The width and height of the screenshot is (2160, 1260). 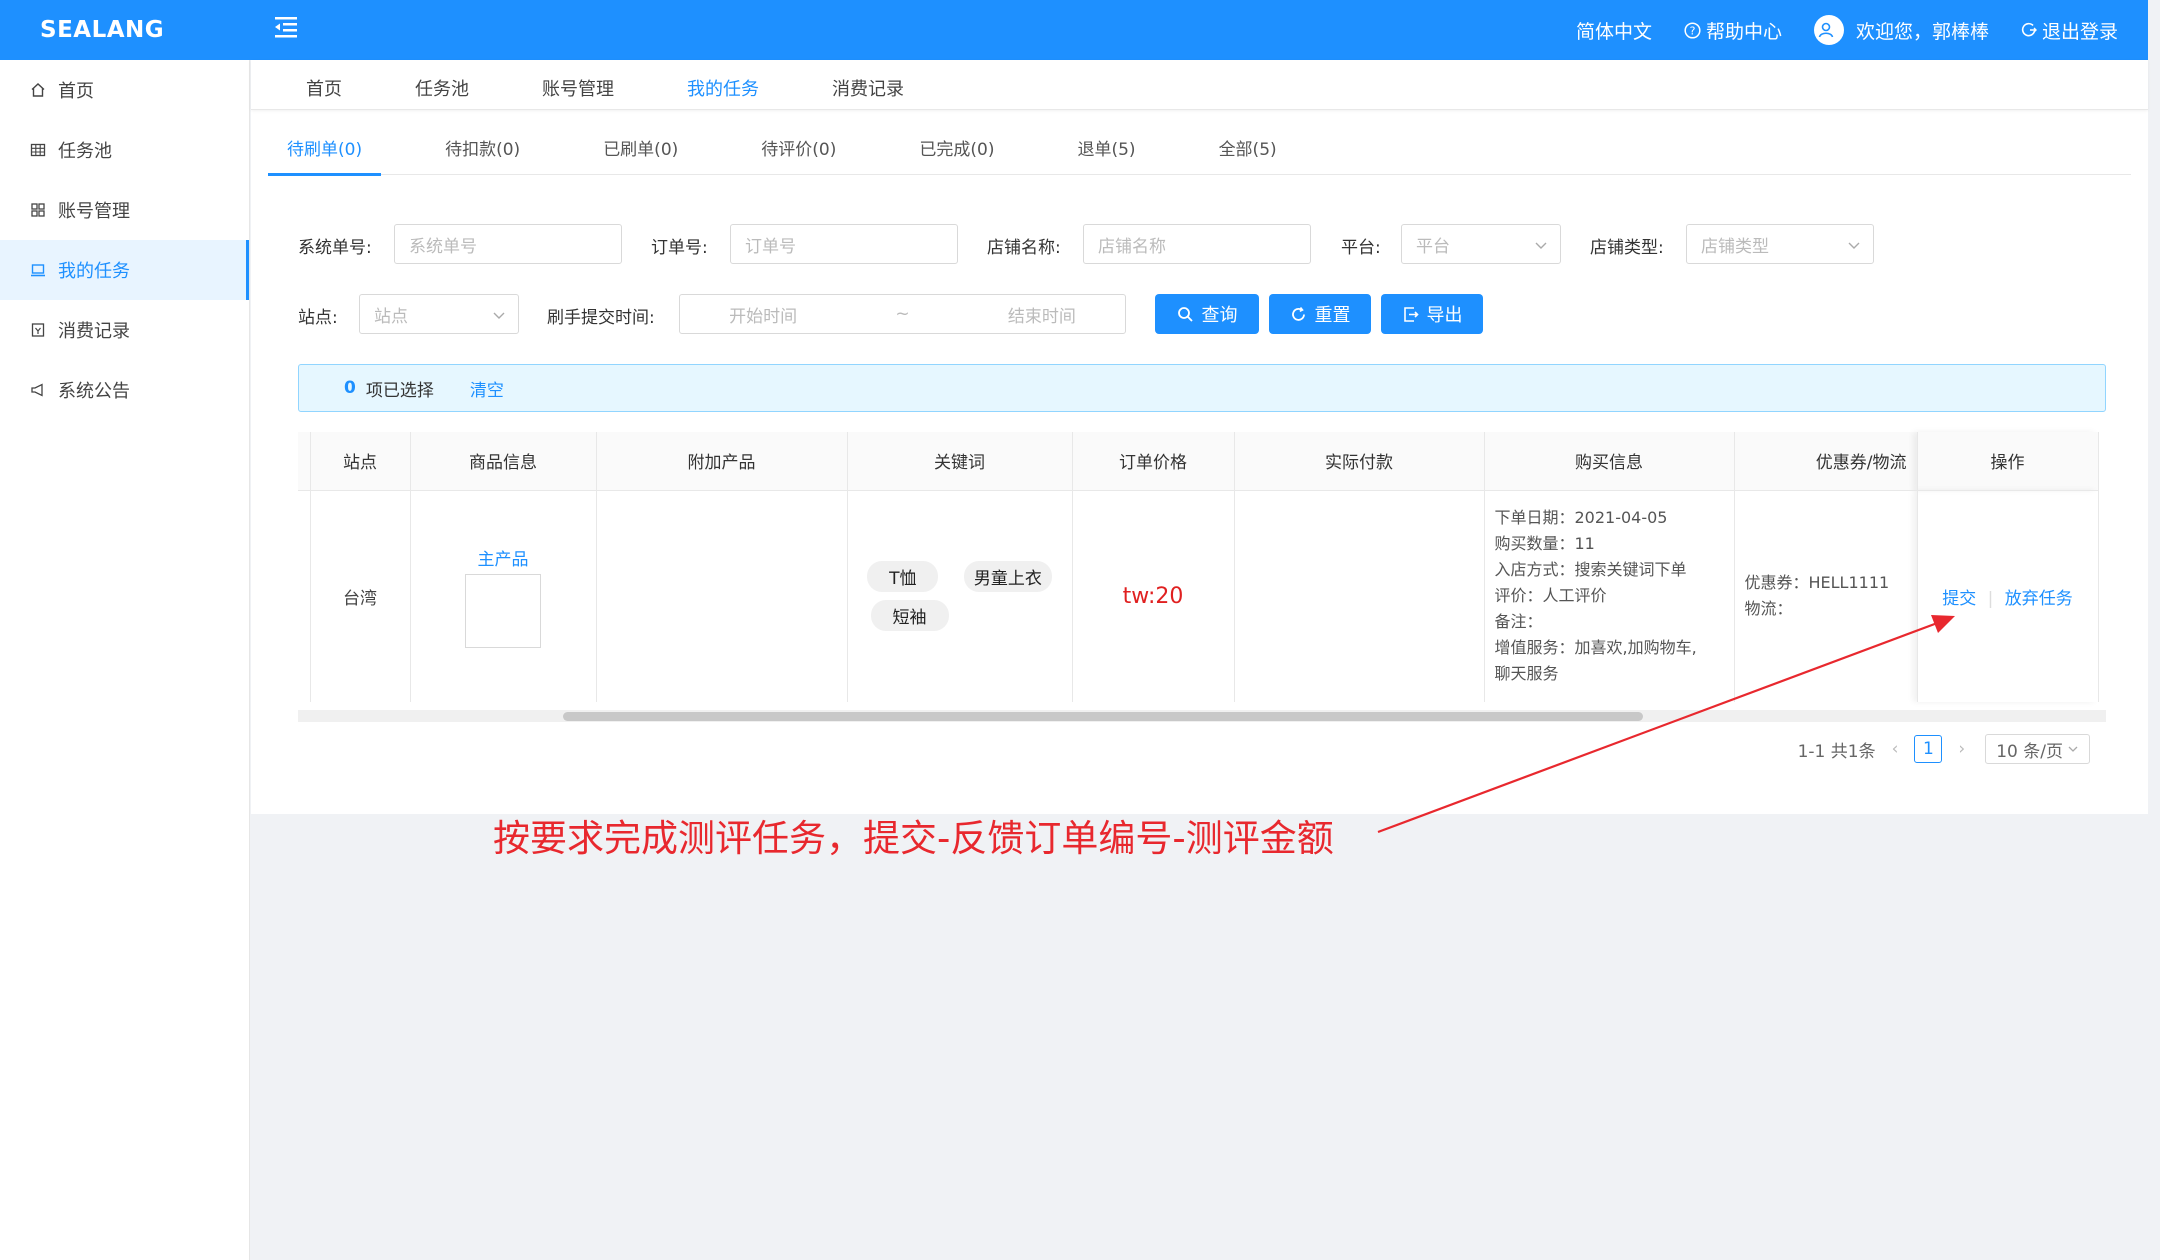 What do you see at coordinates (1219, 315) in the screenshot?
I see `query-label: 查询` at bounding box center [1219, 315].